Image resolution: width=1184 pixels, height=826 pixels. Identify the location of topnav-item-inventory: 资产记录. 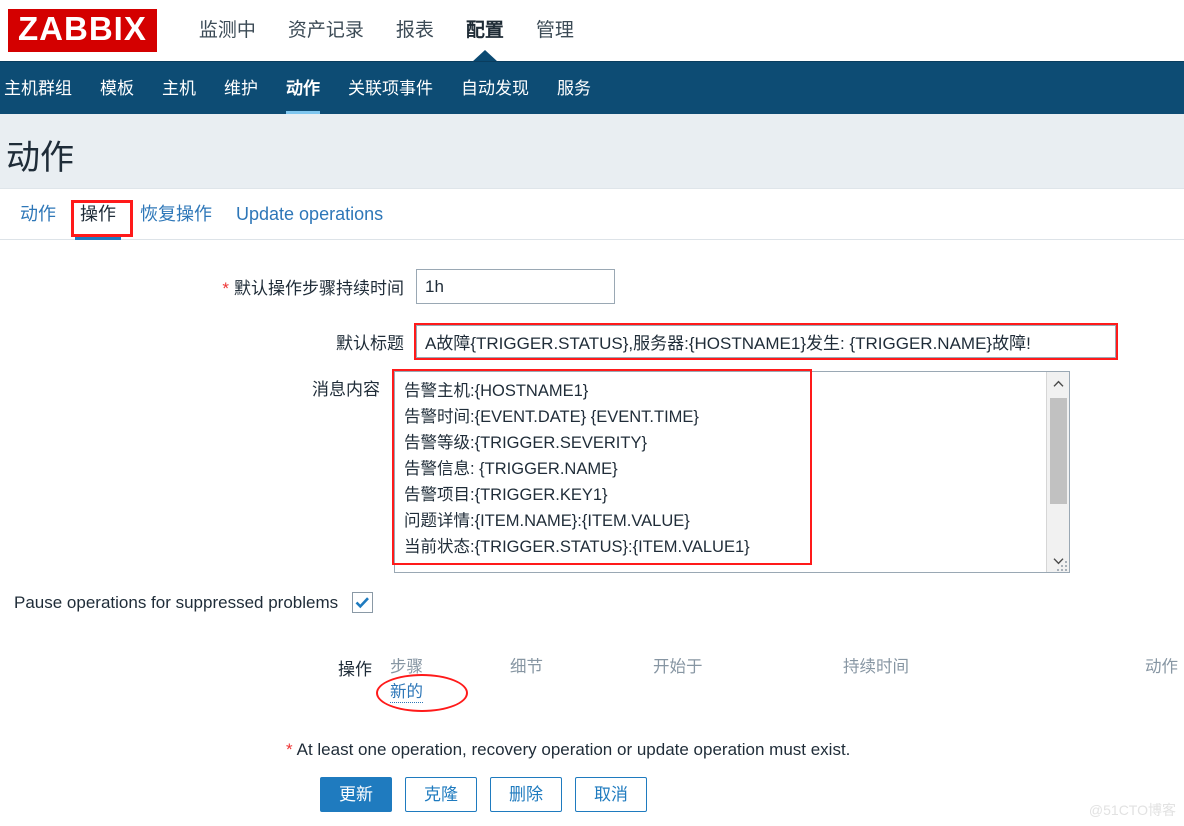
(326, 30).